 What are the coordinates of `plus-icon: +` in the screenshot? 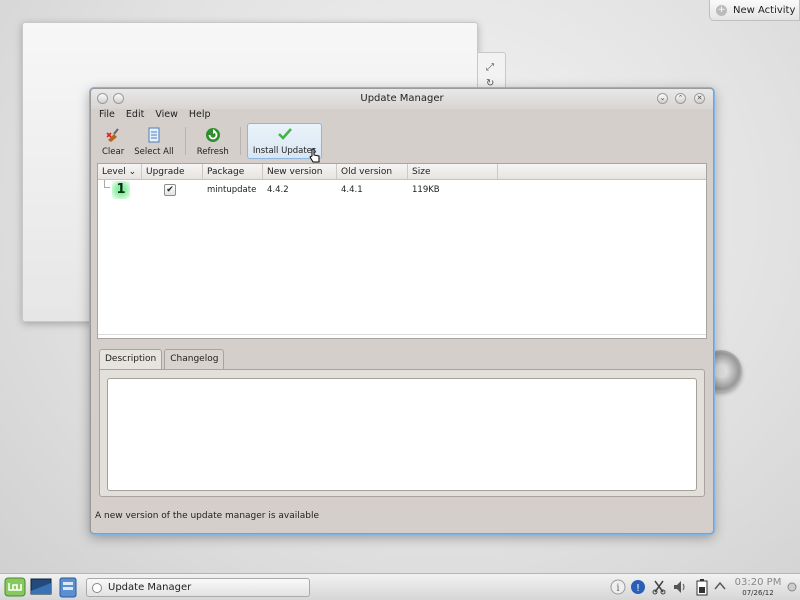 It's located at (721, 10).